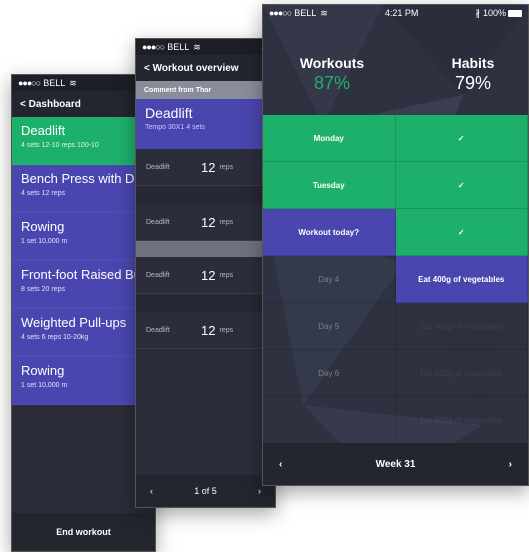 This screenshot has height=552, width=529. I want to click on habits-summary: Habits 79%, so click(473, 74).